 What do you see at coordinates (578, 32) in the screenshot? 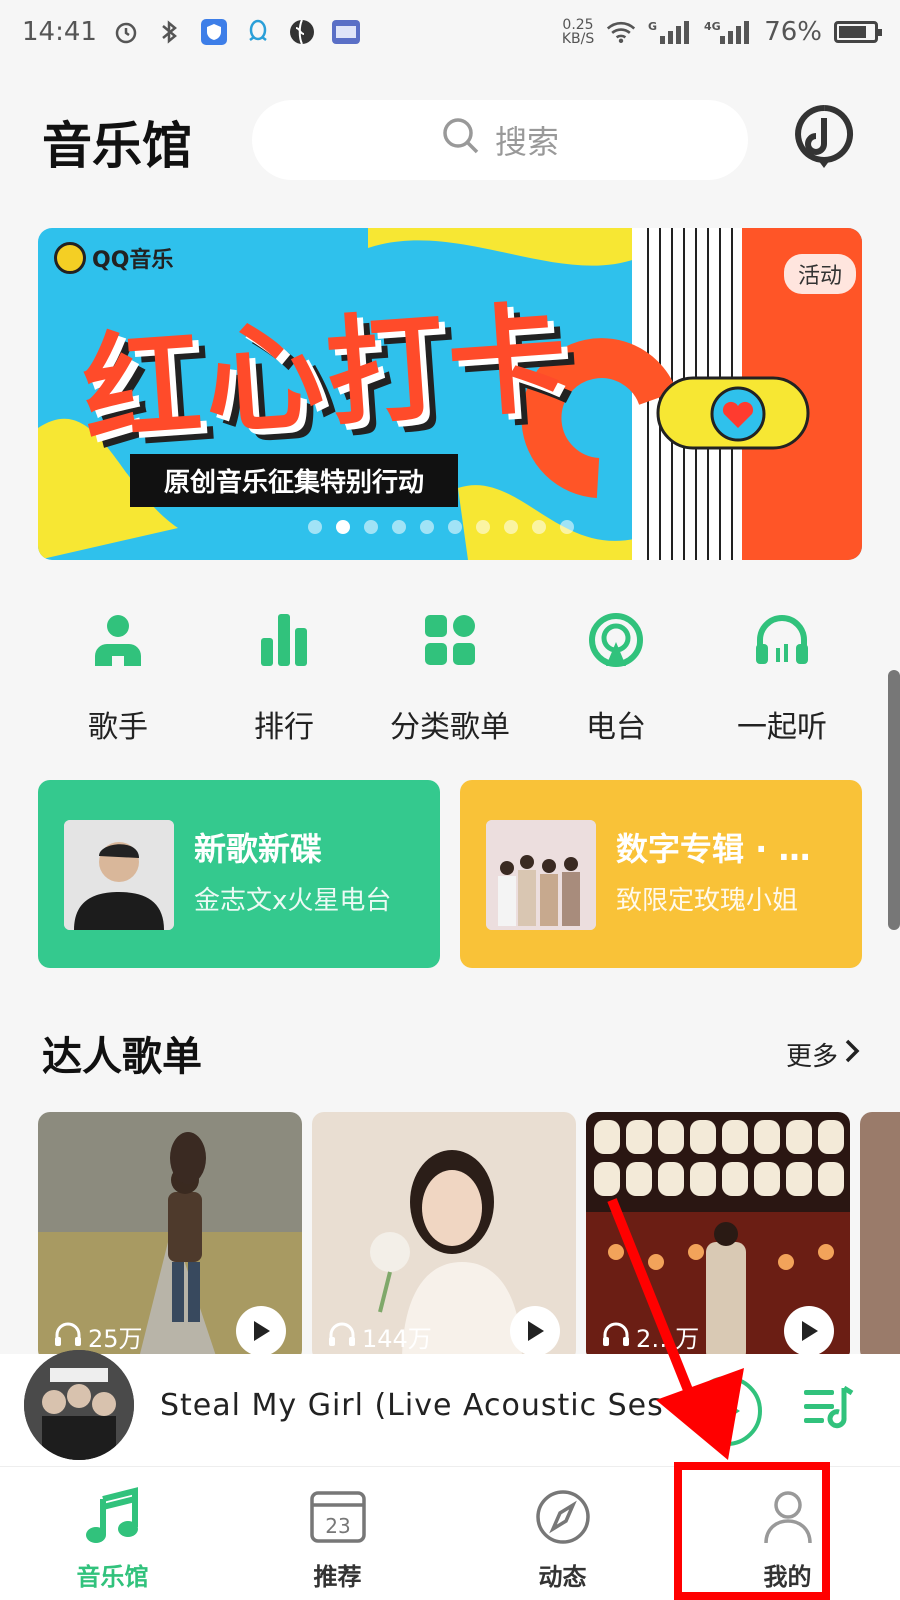
I see `network-speed: 0.25 KB/S` at bounding box center [578, 32].